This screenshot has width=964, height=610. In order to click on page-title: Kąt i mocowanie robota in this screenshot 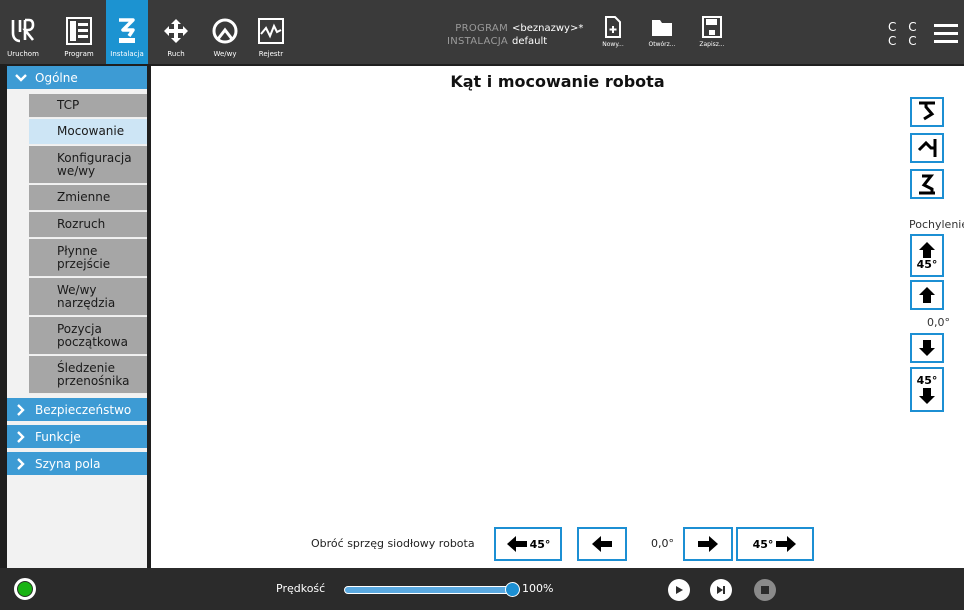, I will do `click(557, 81)`.